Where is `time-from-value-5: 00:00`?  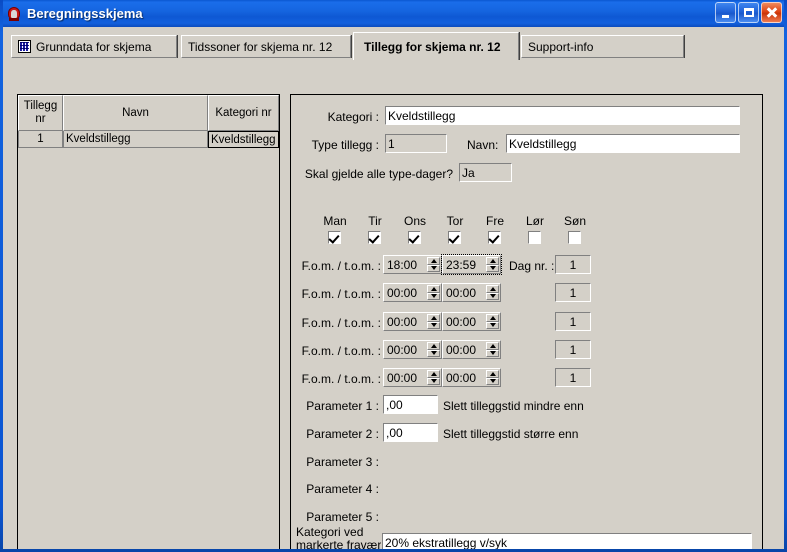
time-from-value-5: 00:00 is located at coordinates (406, 377).